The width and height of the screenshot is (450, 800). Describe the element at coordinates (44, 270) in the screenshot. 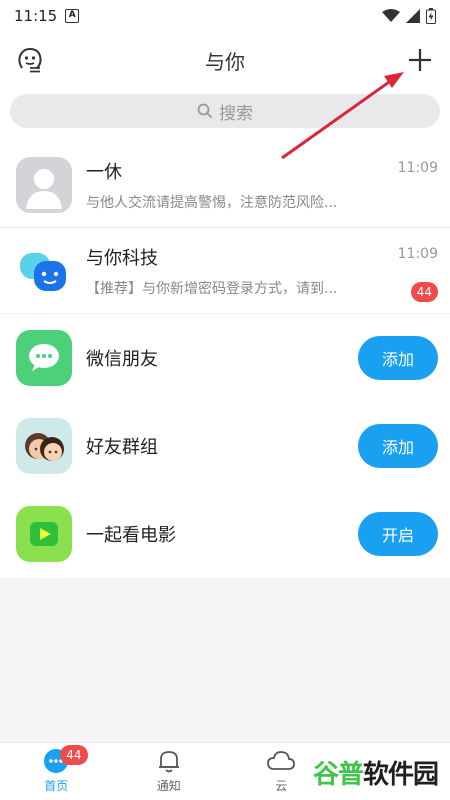

I see `yuni-tech-logo` at that location.